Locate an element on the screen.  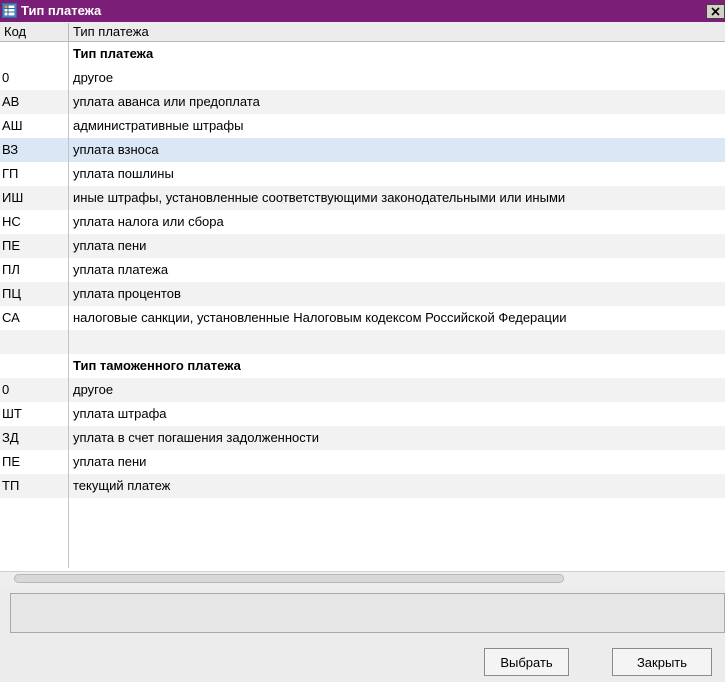
cell-code: ГП is located at coordinates (10, 173).